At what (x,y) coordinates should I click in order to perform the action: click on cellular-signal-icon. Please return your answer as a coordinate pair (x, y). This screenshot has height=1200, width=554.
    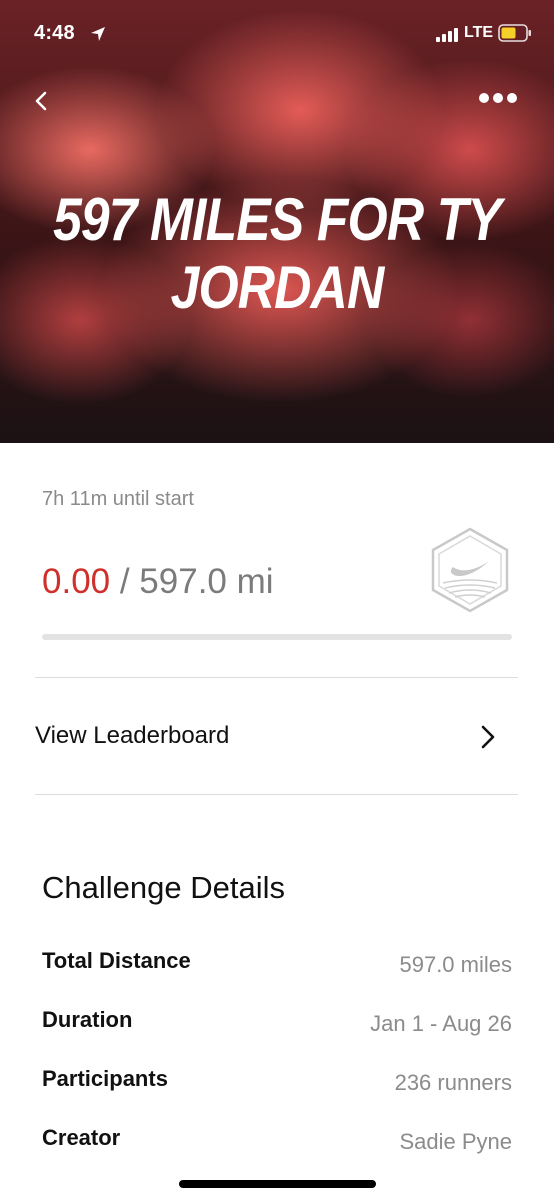
    Looking at the image, I should click on (447, 35).